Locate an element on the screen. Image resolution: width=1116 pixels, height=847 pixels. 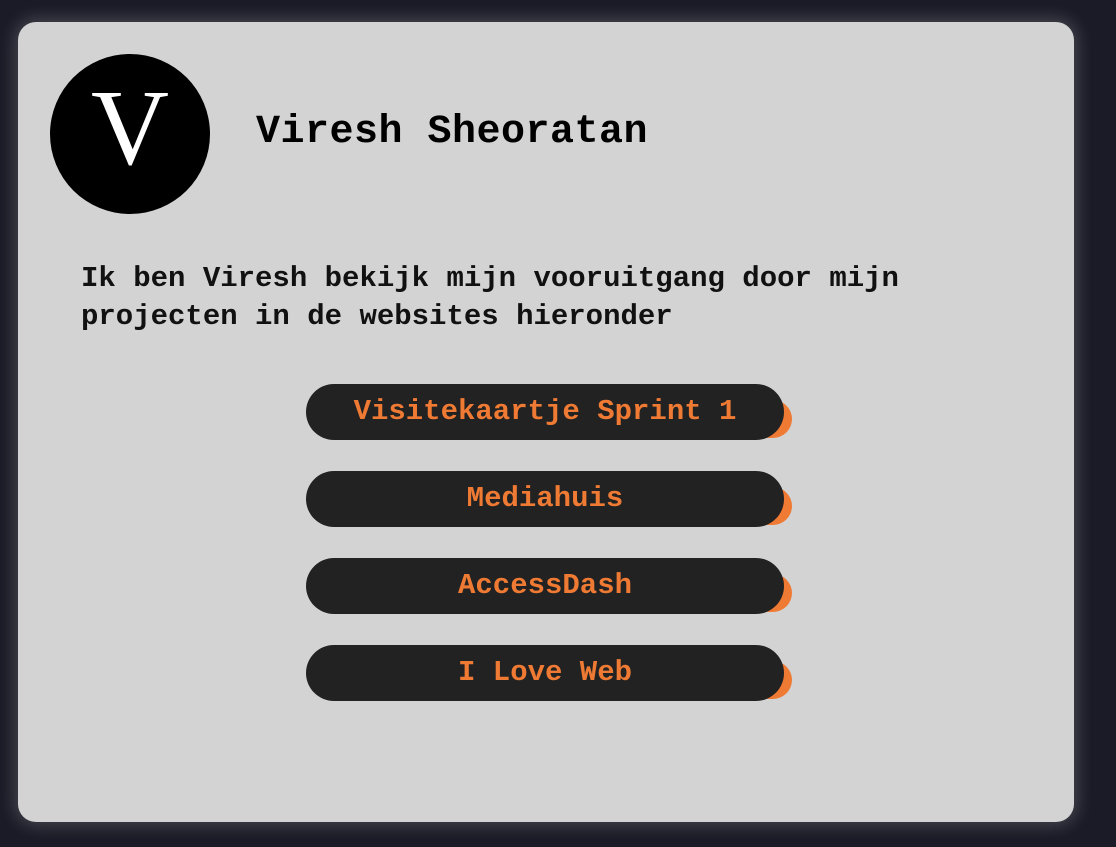
profile-logo: V is located at coordinates (130, 134).